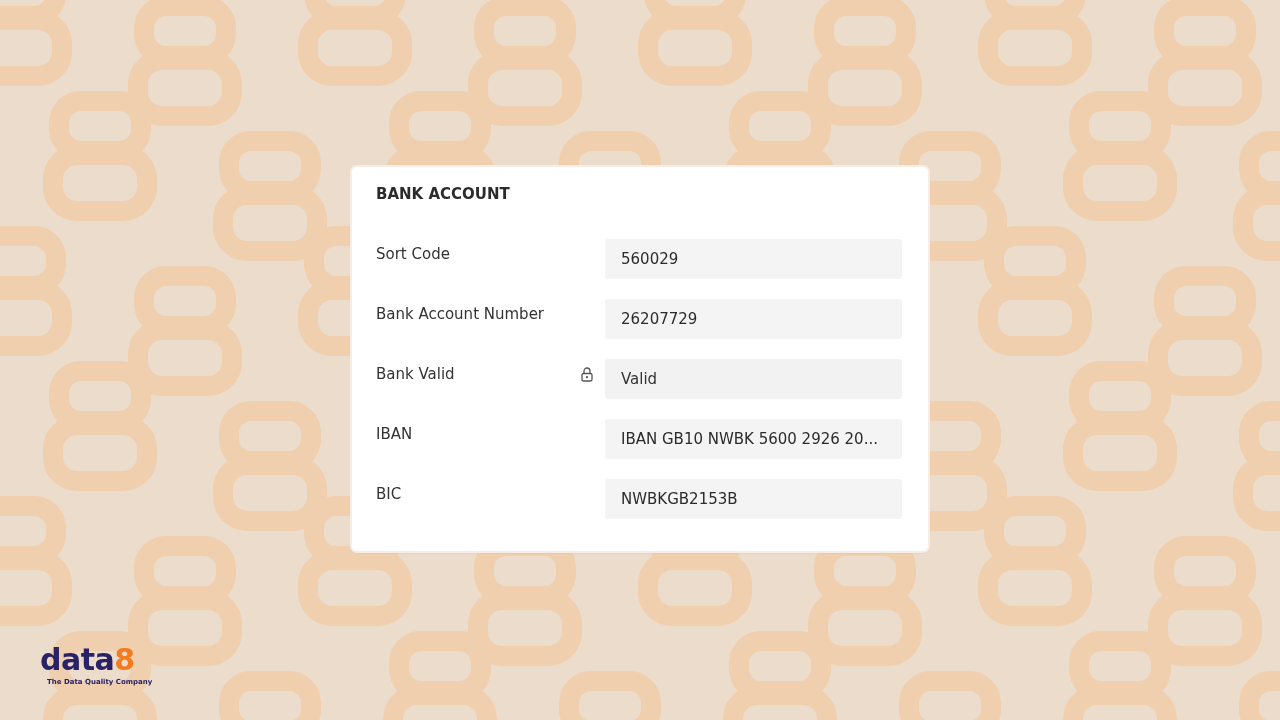  Describe the element at coordinates (416, 373) in the screenshot. I see `field-label: Bank Valid` at that location.